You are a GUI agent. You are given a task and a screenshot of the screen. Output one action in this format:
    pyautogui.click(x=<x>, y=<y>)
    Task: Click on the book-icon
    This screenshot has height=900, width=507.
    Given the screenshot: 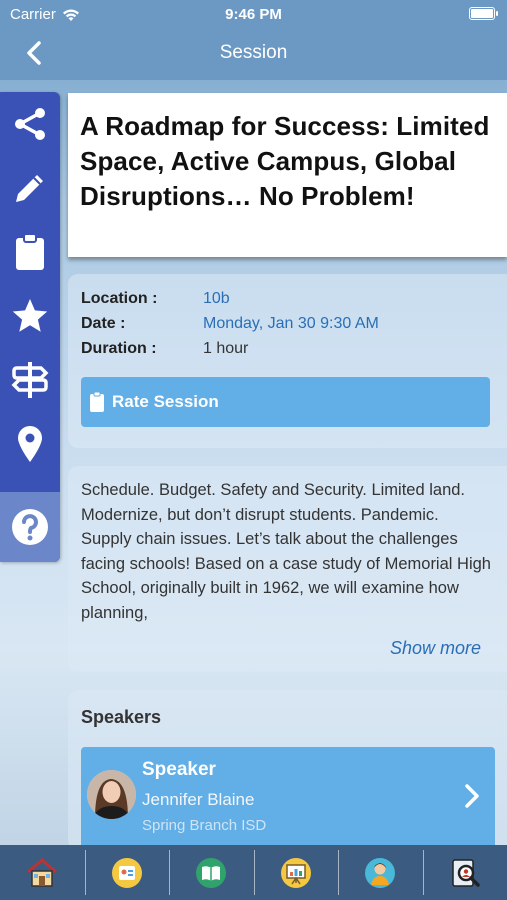 What is the action you would take?
    pyautogui.click(x=211, y=872)
    